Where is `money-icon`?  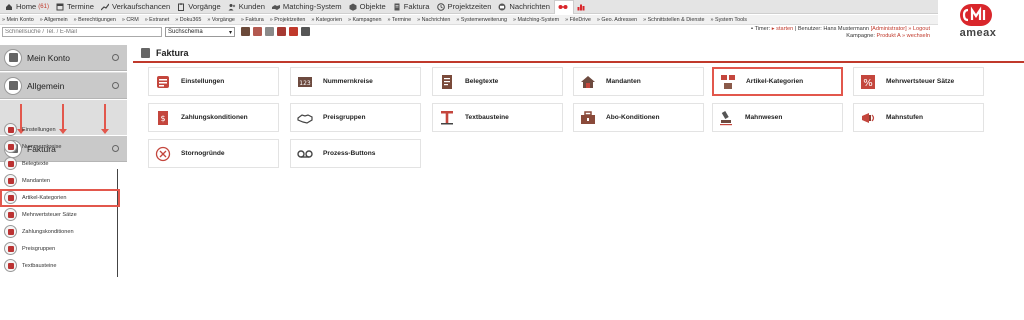
money-icon is located at coordinates (10, 231).